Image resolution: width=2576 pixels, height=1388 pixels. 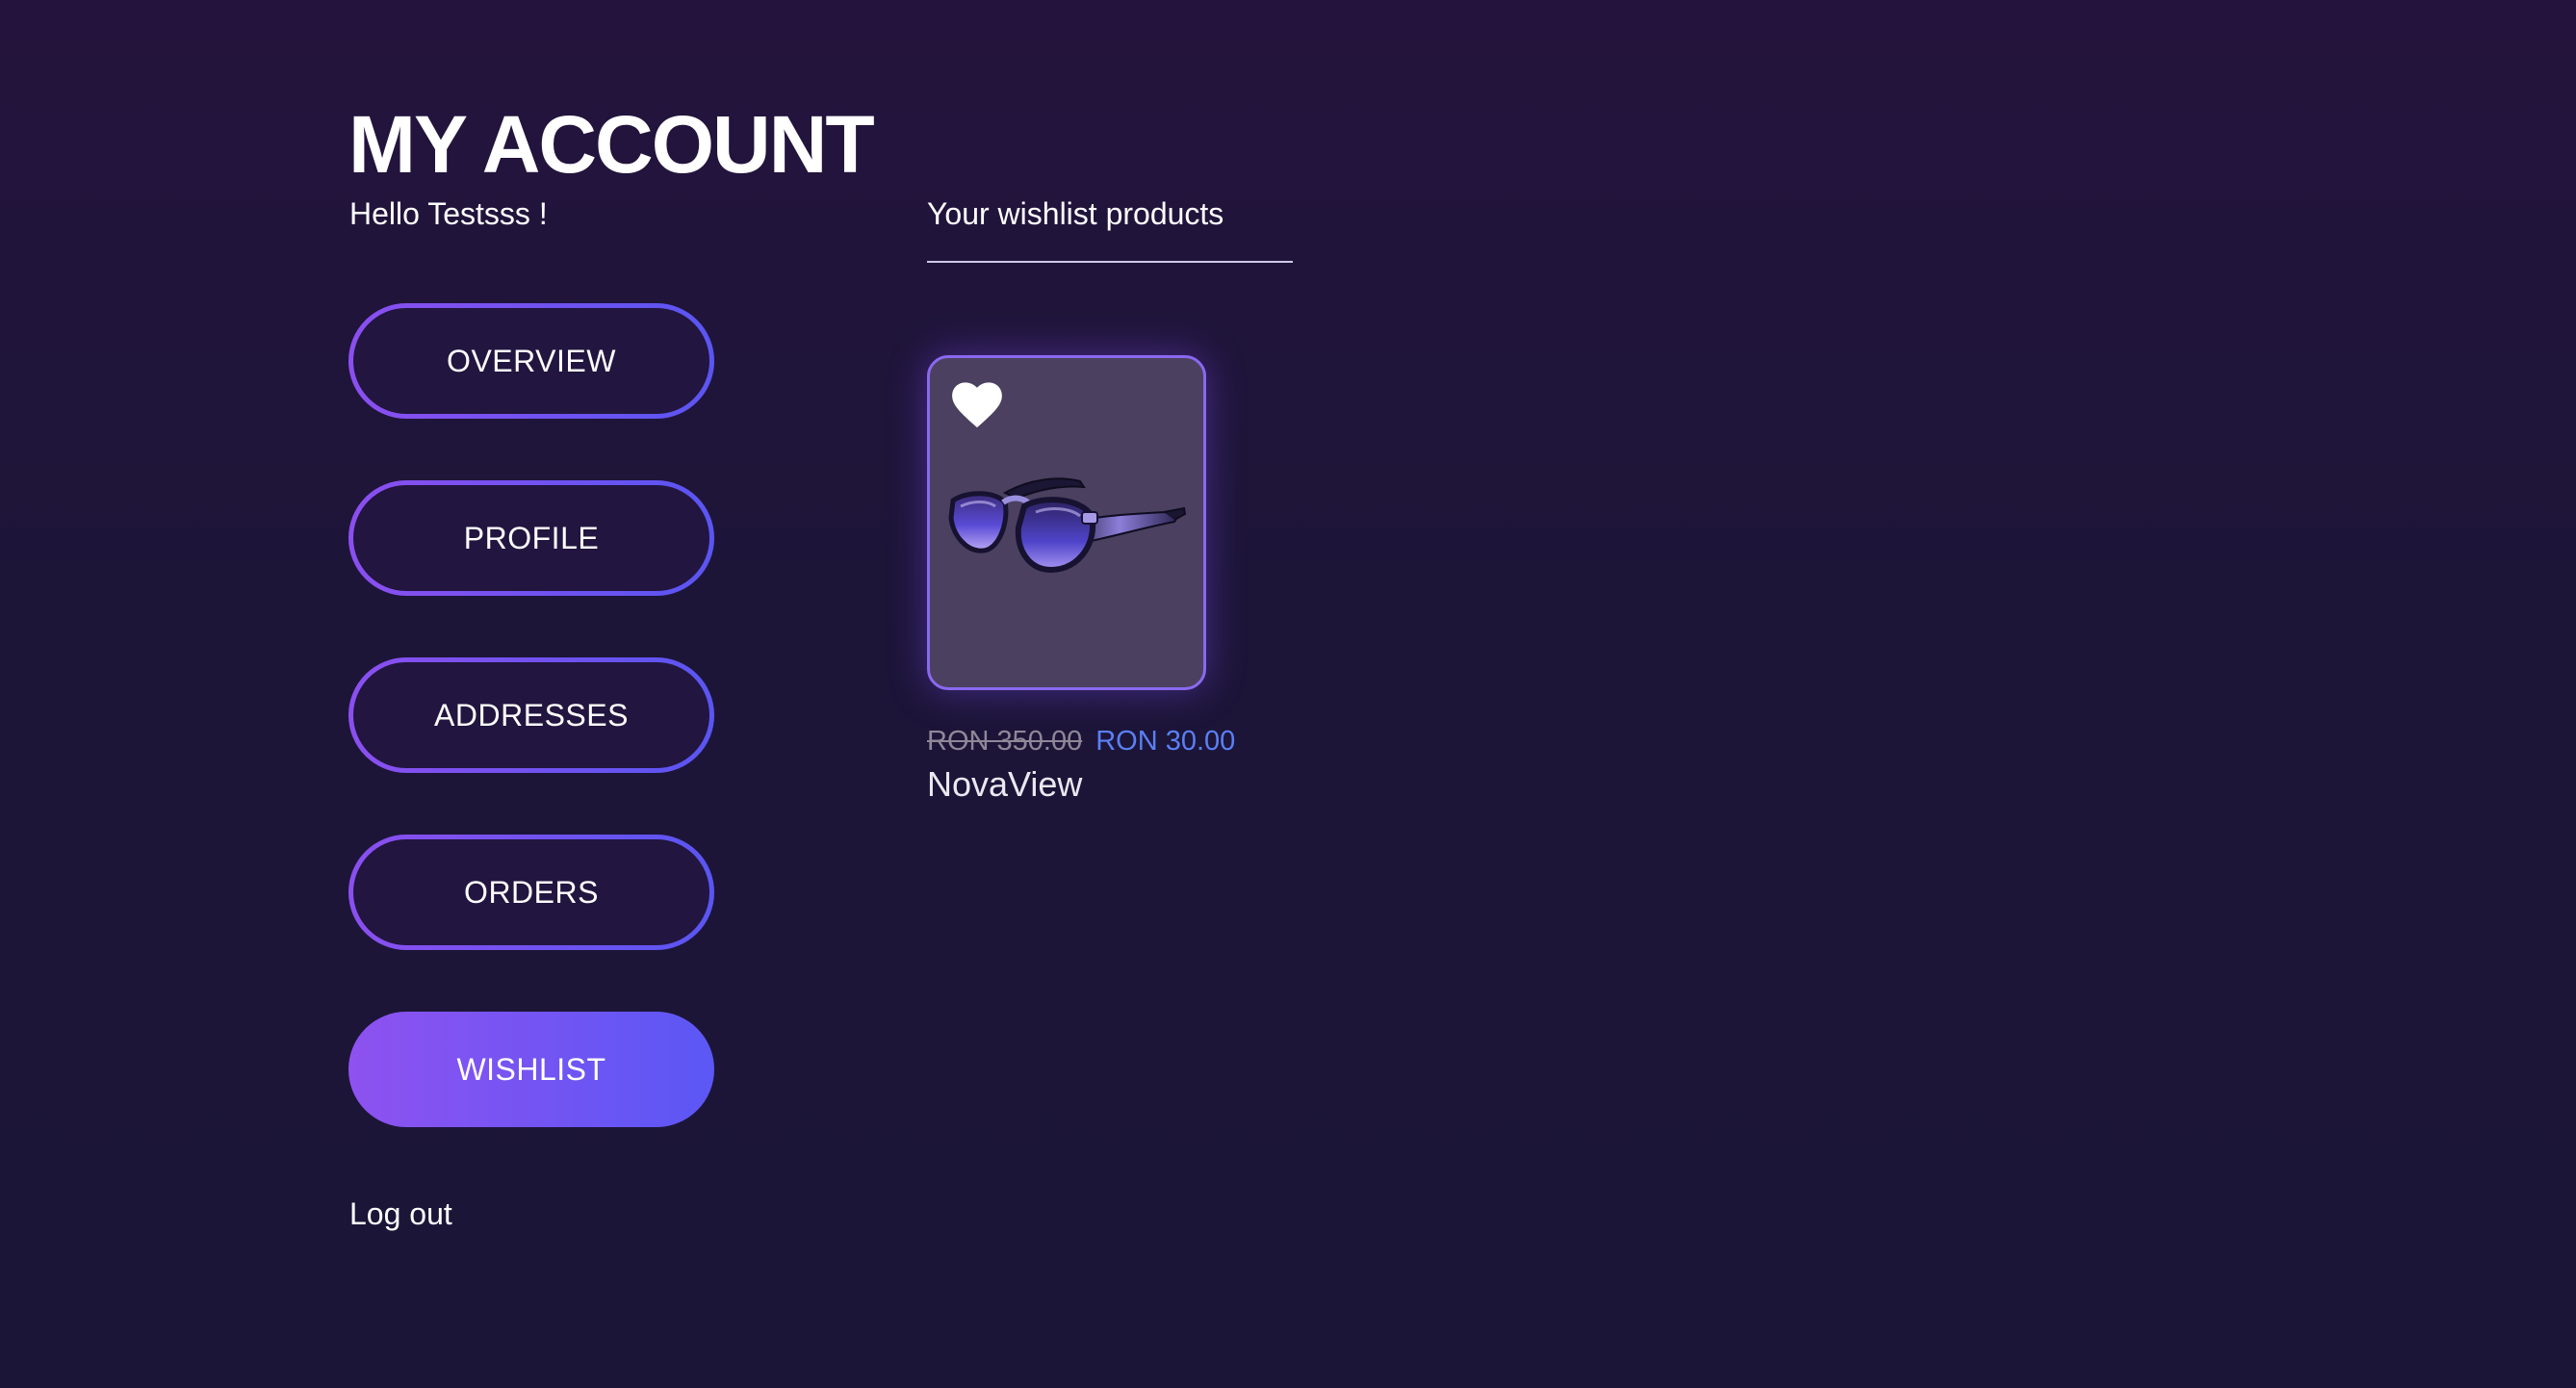 I want to click on old-price: RON 350.00, so click(x=1005, y=741).